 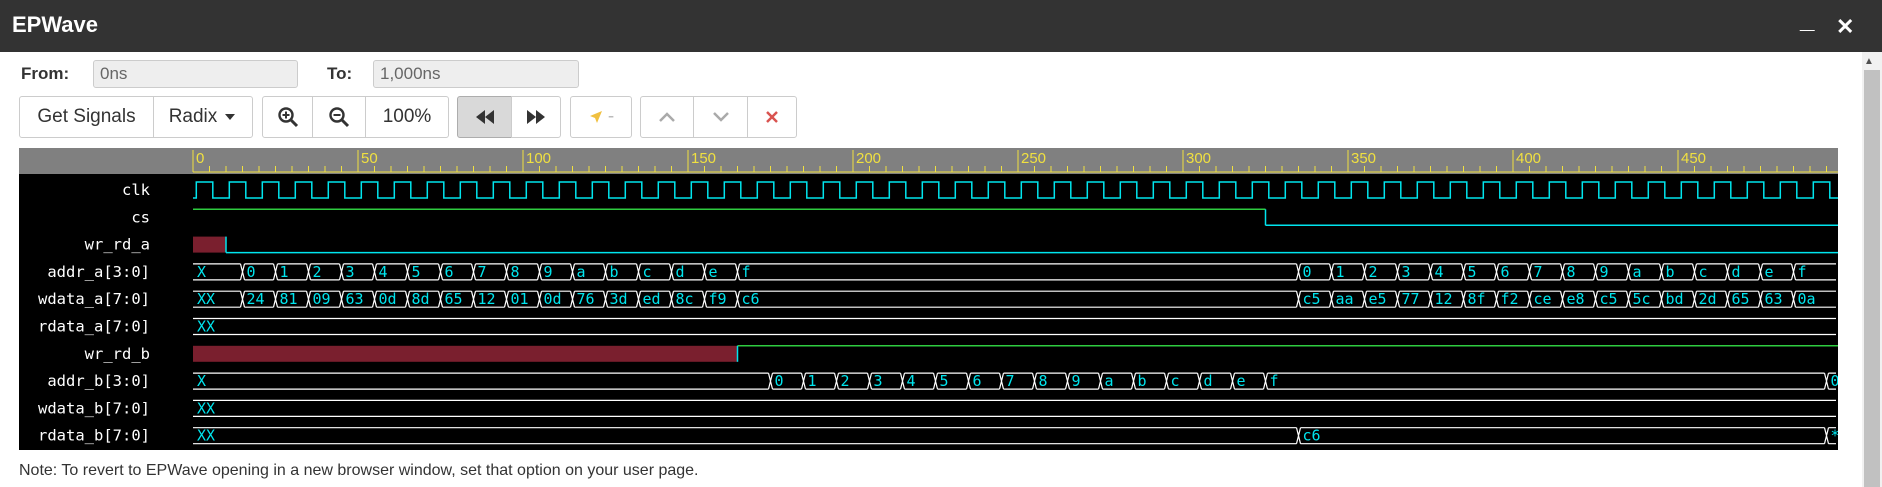 What do you see at coordinates (611, 116) in the screenshot?
I see `marker-label: -` at bounding box center [611, 116].